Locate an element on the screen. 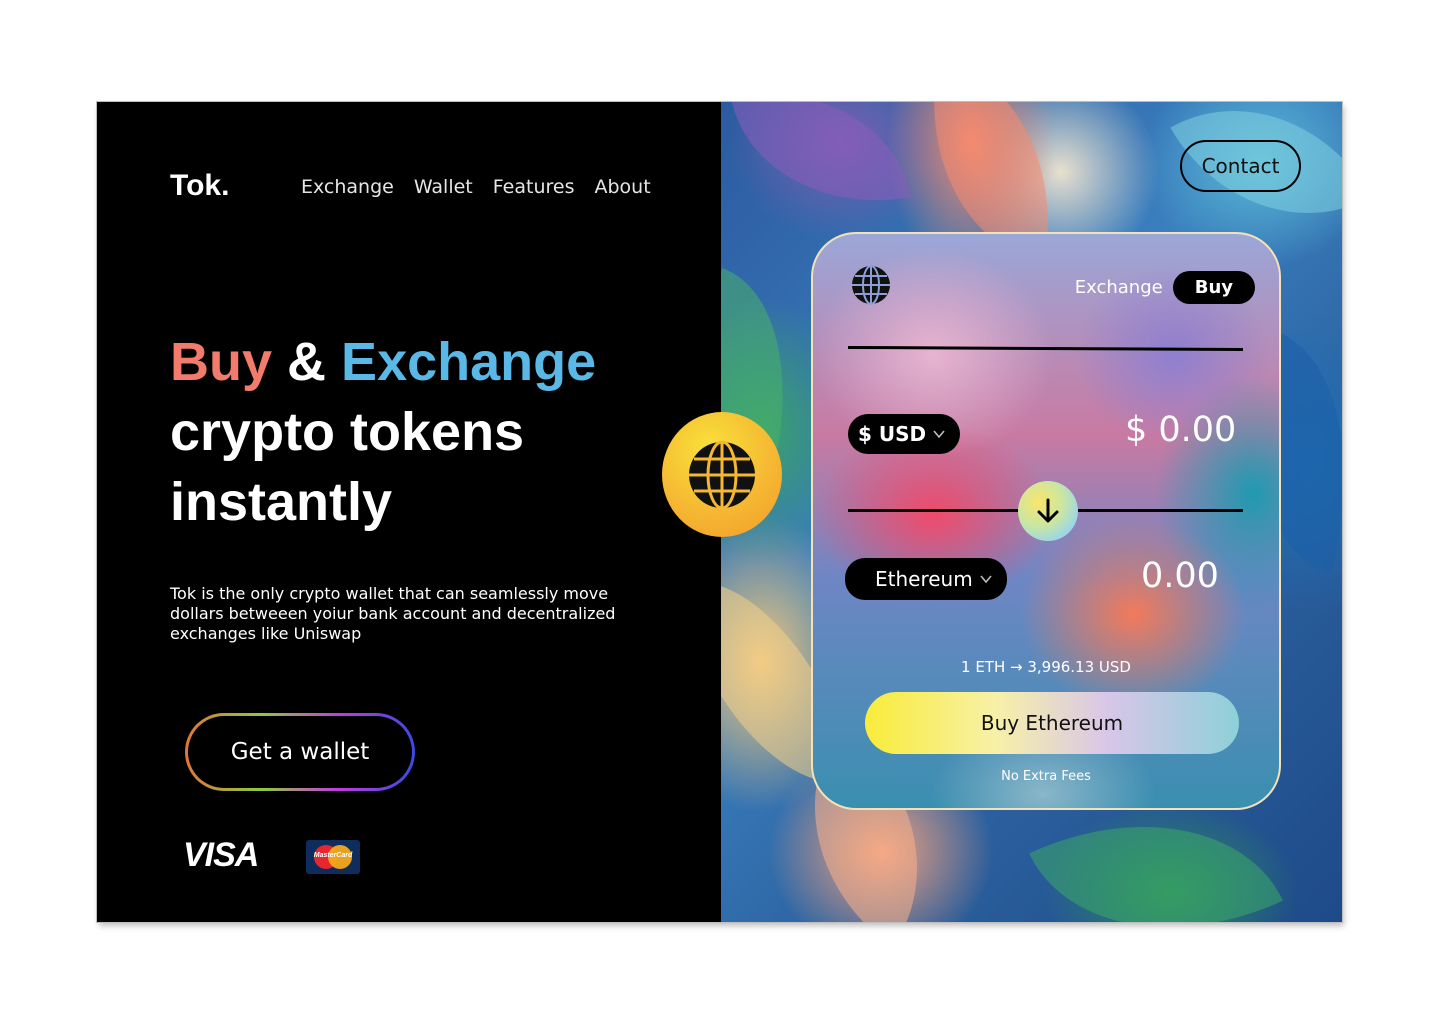 This screenshot has height=1024, width=1440. nav-wallet: Wallet is located at coordinates (443, 187).